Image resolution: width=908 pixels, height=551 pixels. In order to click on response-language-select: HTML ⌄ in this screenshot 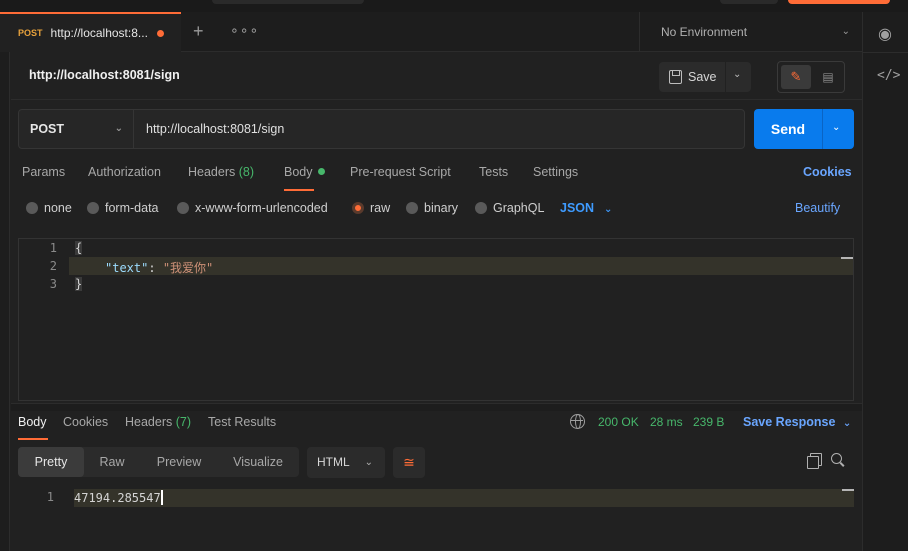, I will do `click(346, 462)`.